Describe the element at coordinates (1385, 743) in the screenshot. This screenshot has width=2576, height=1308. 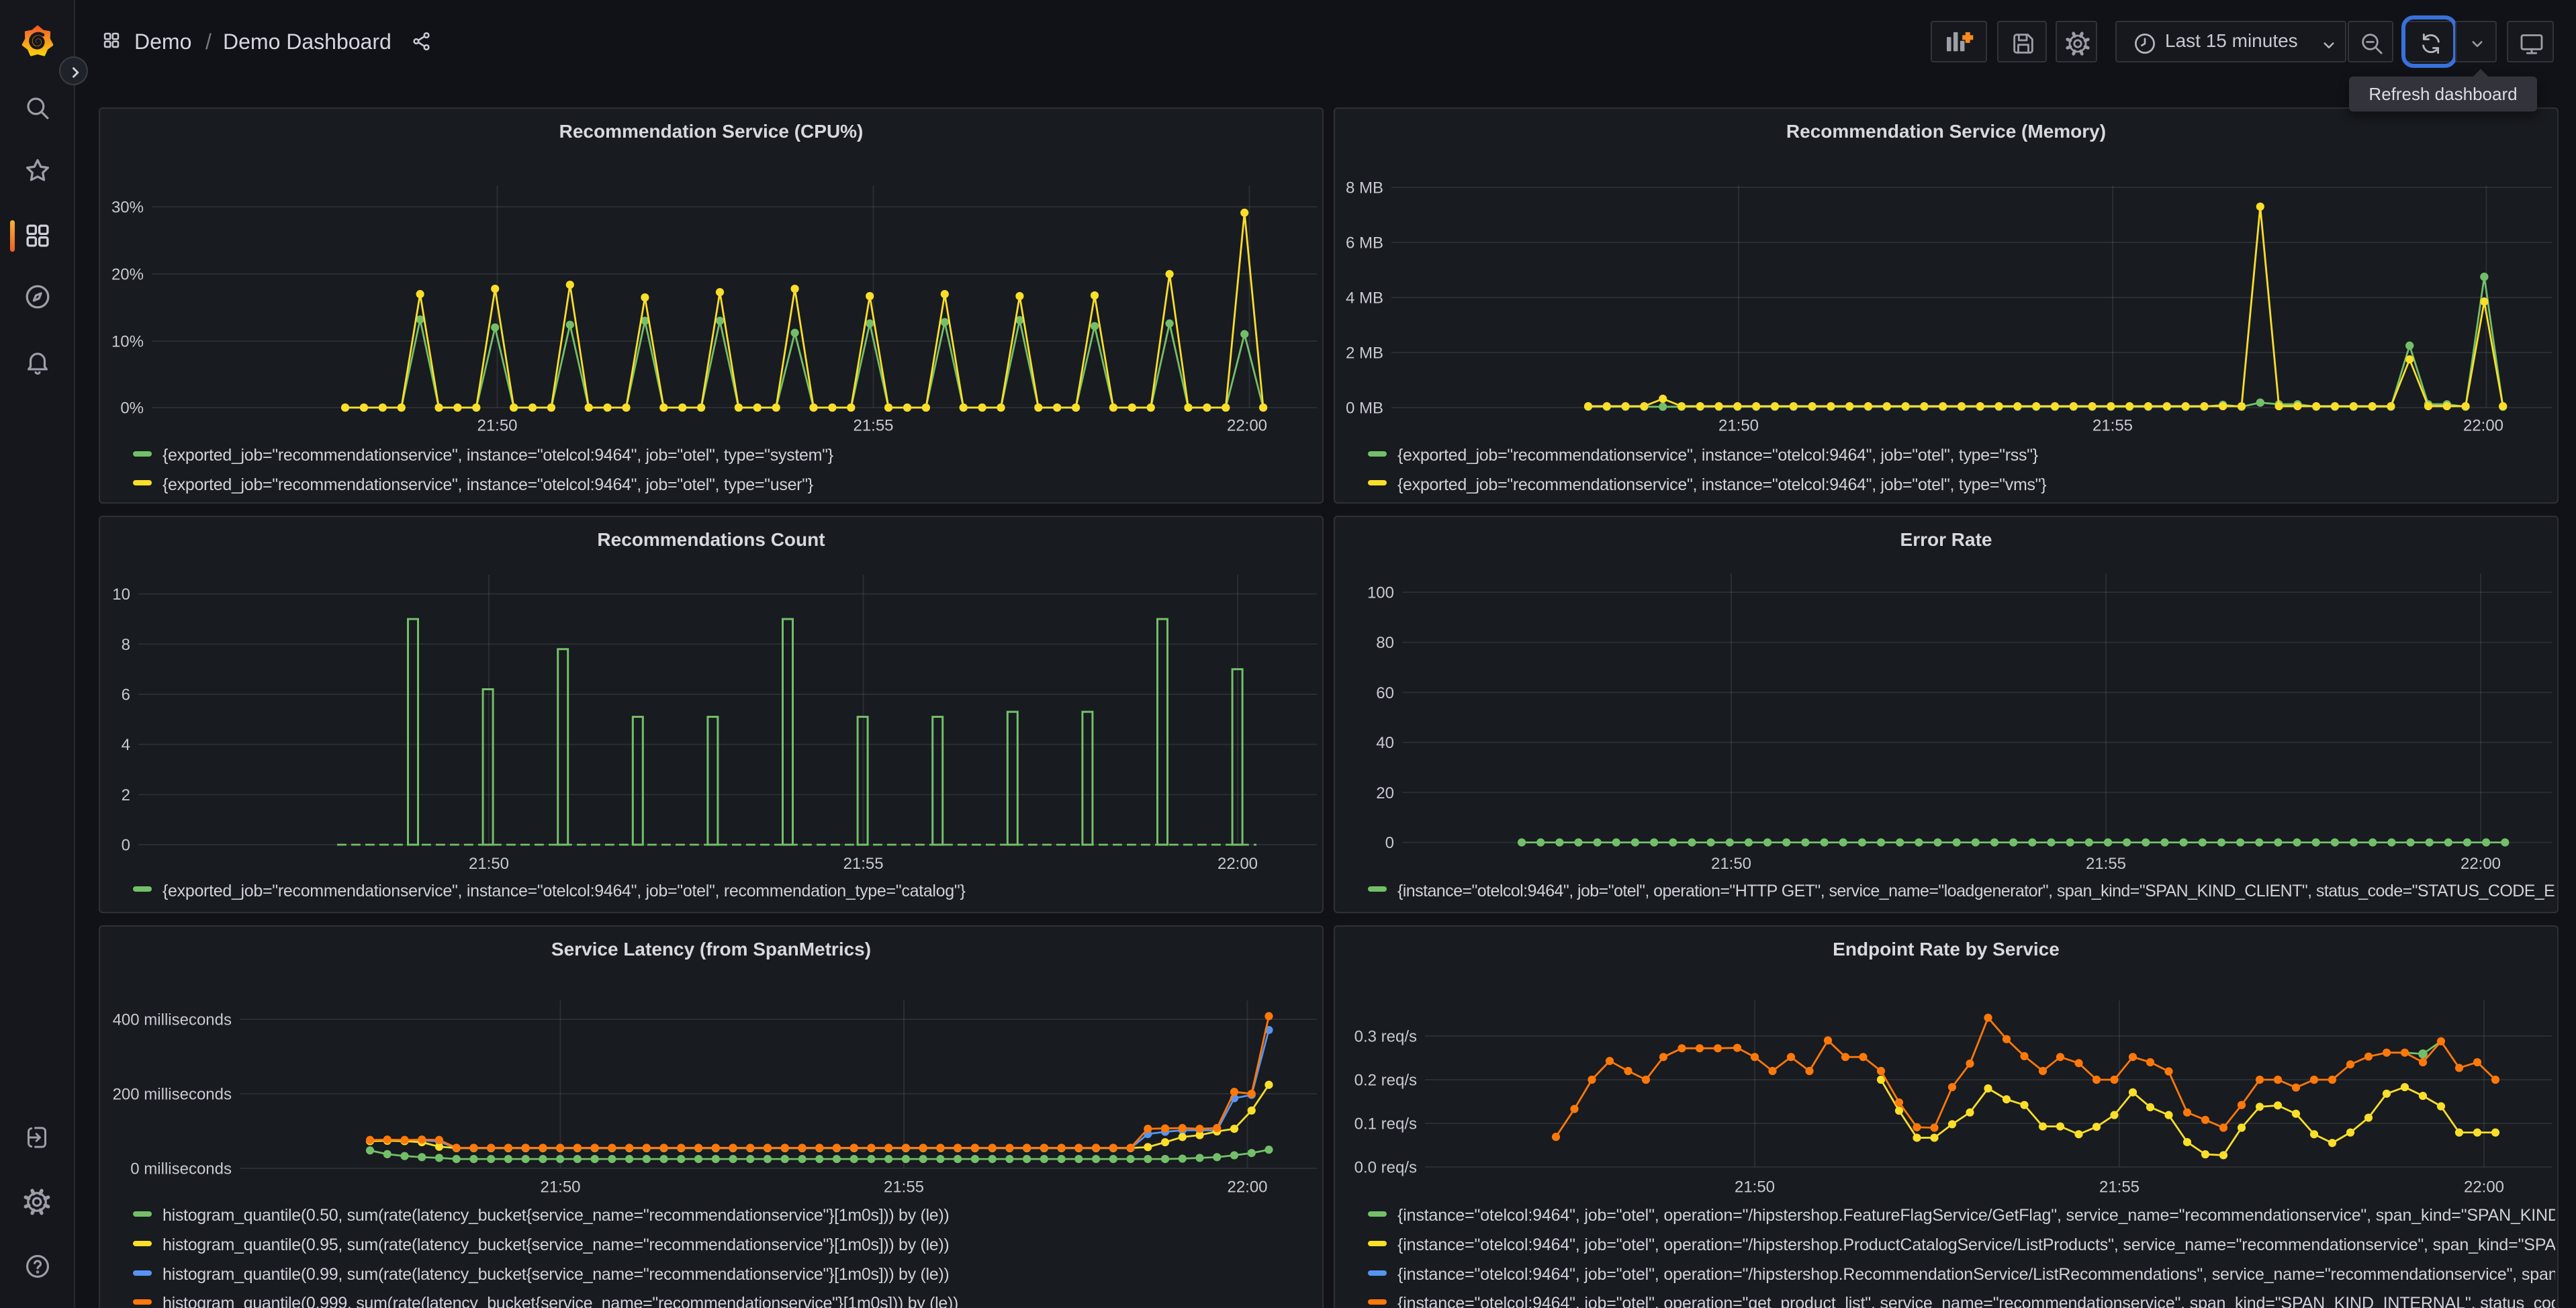
I see `svg-text: 40` at that location.